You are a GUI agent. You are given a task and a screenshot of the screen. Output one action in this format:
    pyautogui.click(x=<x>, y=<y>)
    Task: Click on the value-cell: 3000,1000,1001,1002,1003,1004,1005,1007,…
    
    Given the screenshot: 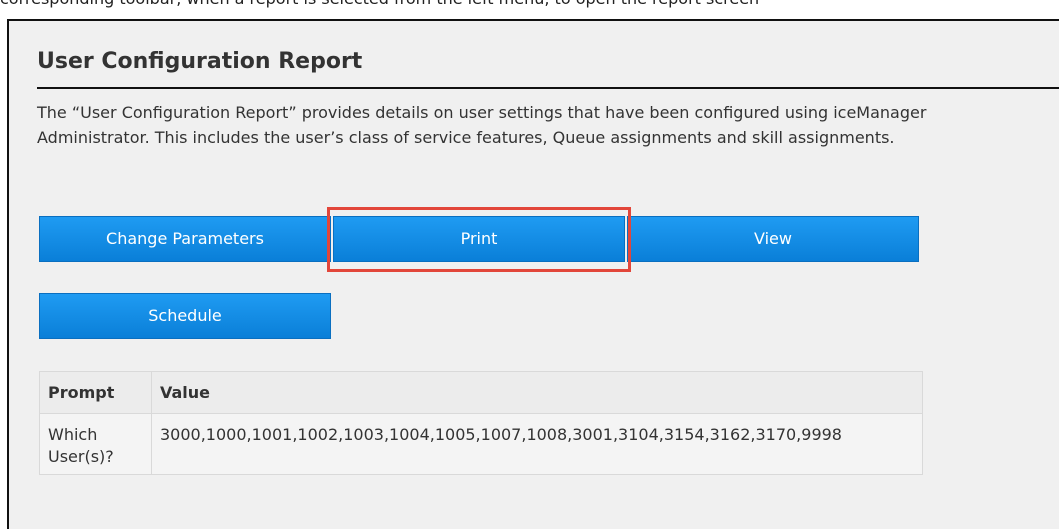 What is the action you would take?
    pyautogui.click(x=537, y=444)
    